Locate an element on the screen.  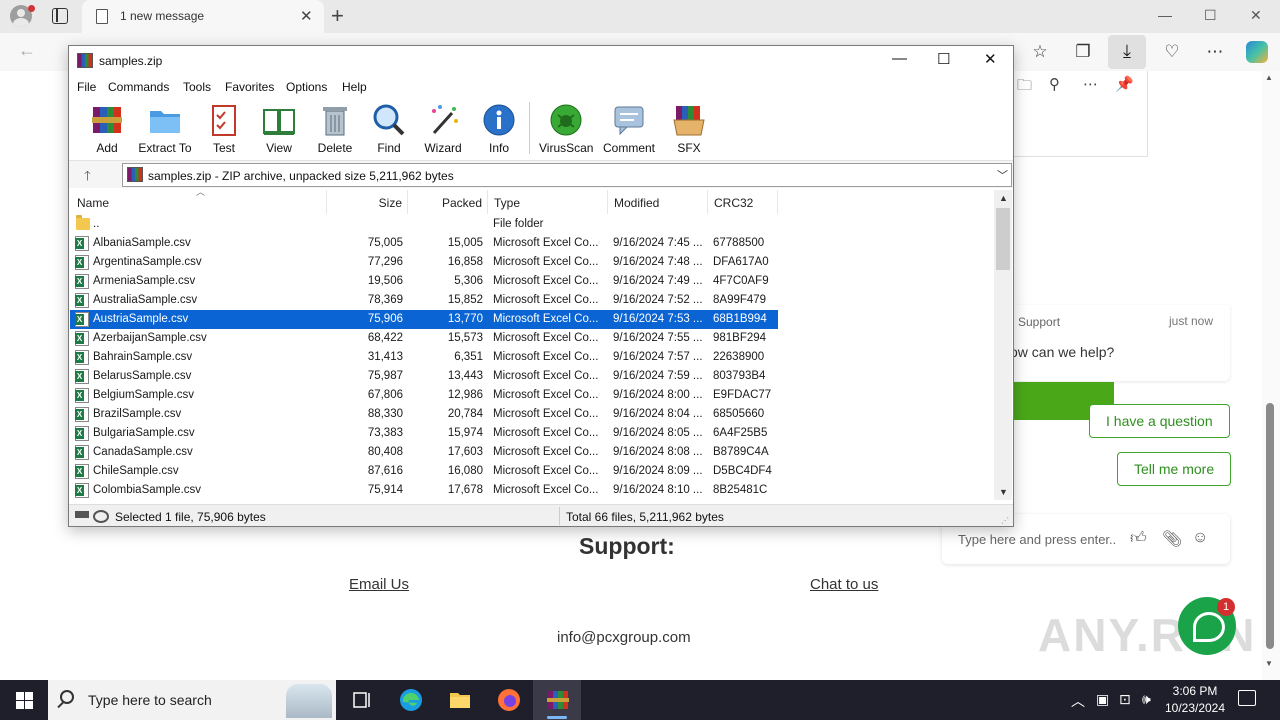
emoji-icon: ☺ is located at coordinates (1200, 538).